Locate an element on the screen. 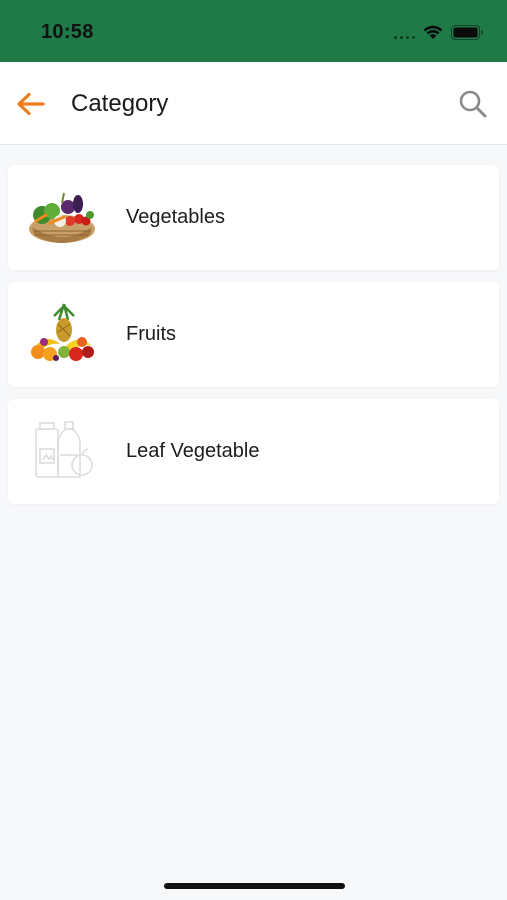  category-item-leaf-vegetable: Leaf Vegetable is located at coordinates (253, 451).